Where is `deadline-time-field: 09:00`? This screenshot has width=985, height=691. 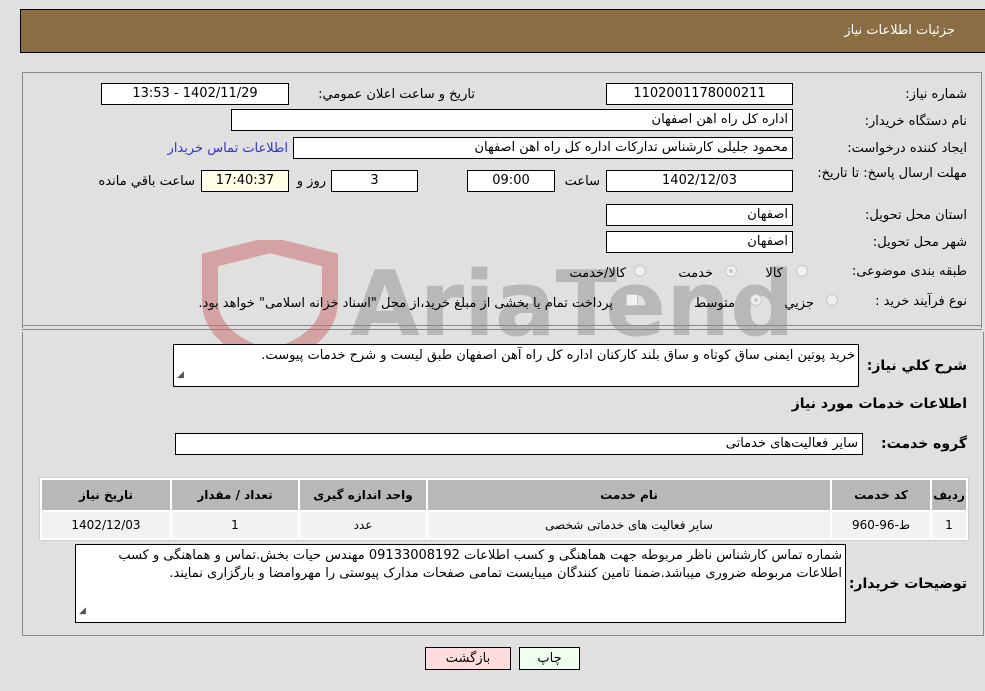 deadline-time-field: 09:00 is located at coordinates (511, 181).